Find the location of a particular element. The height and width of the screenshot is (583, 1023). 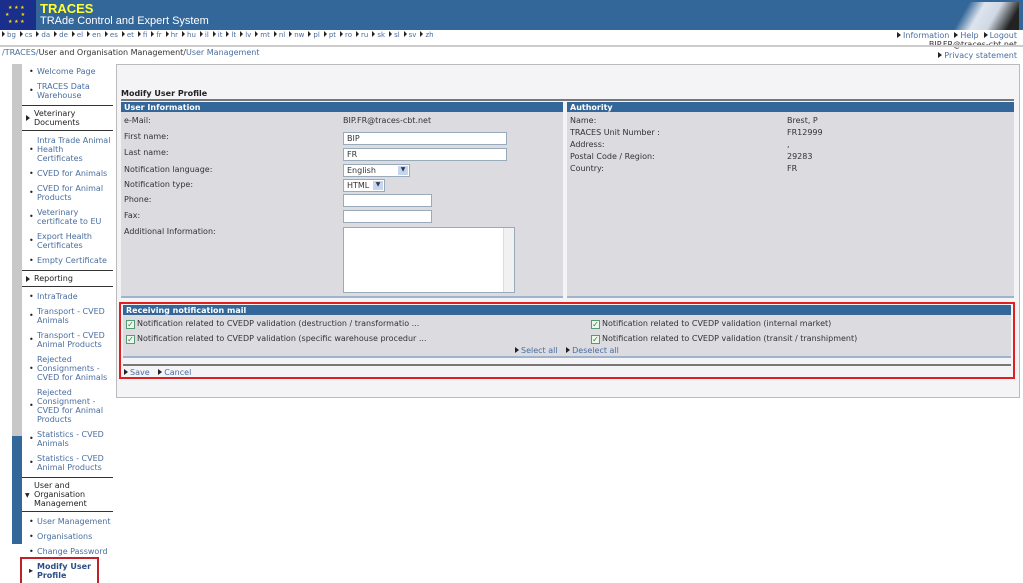

sidebar-item-user-management: • User Management is located at coordinates (56, 521).